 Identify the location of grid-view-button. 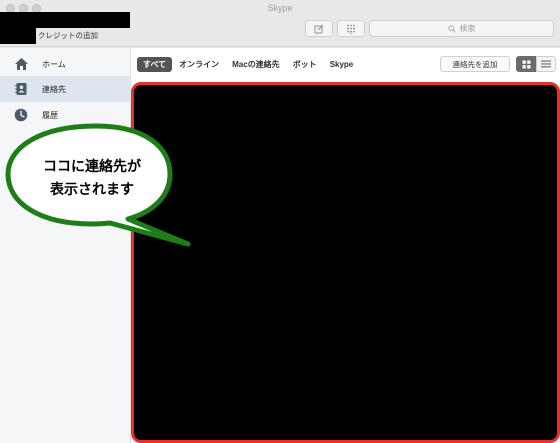
(526, 64).